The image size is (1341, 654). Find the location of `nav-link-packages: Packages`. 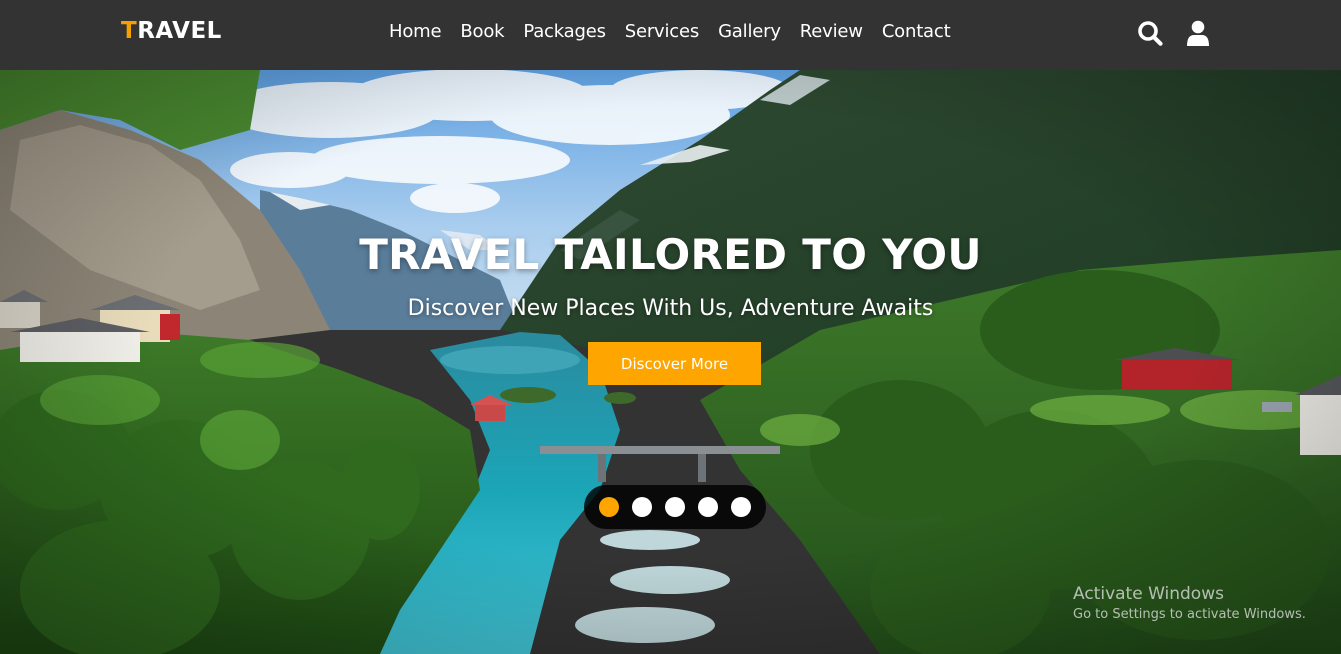

nav-link-packages: Packages is located at coordinates (564, 31).